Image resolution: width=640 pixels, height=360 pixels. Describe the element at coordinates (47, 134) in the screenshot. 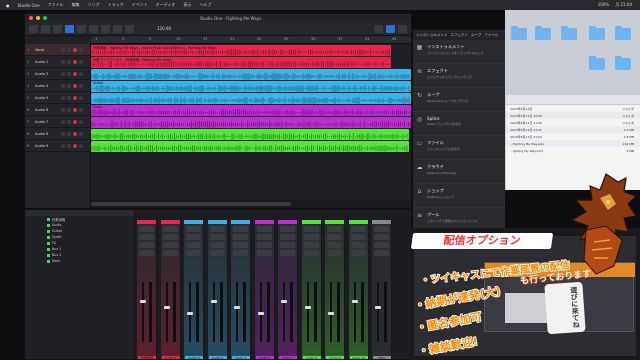

I see `track-name: Audio 8` at that location.